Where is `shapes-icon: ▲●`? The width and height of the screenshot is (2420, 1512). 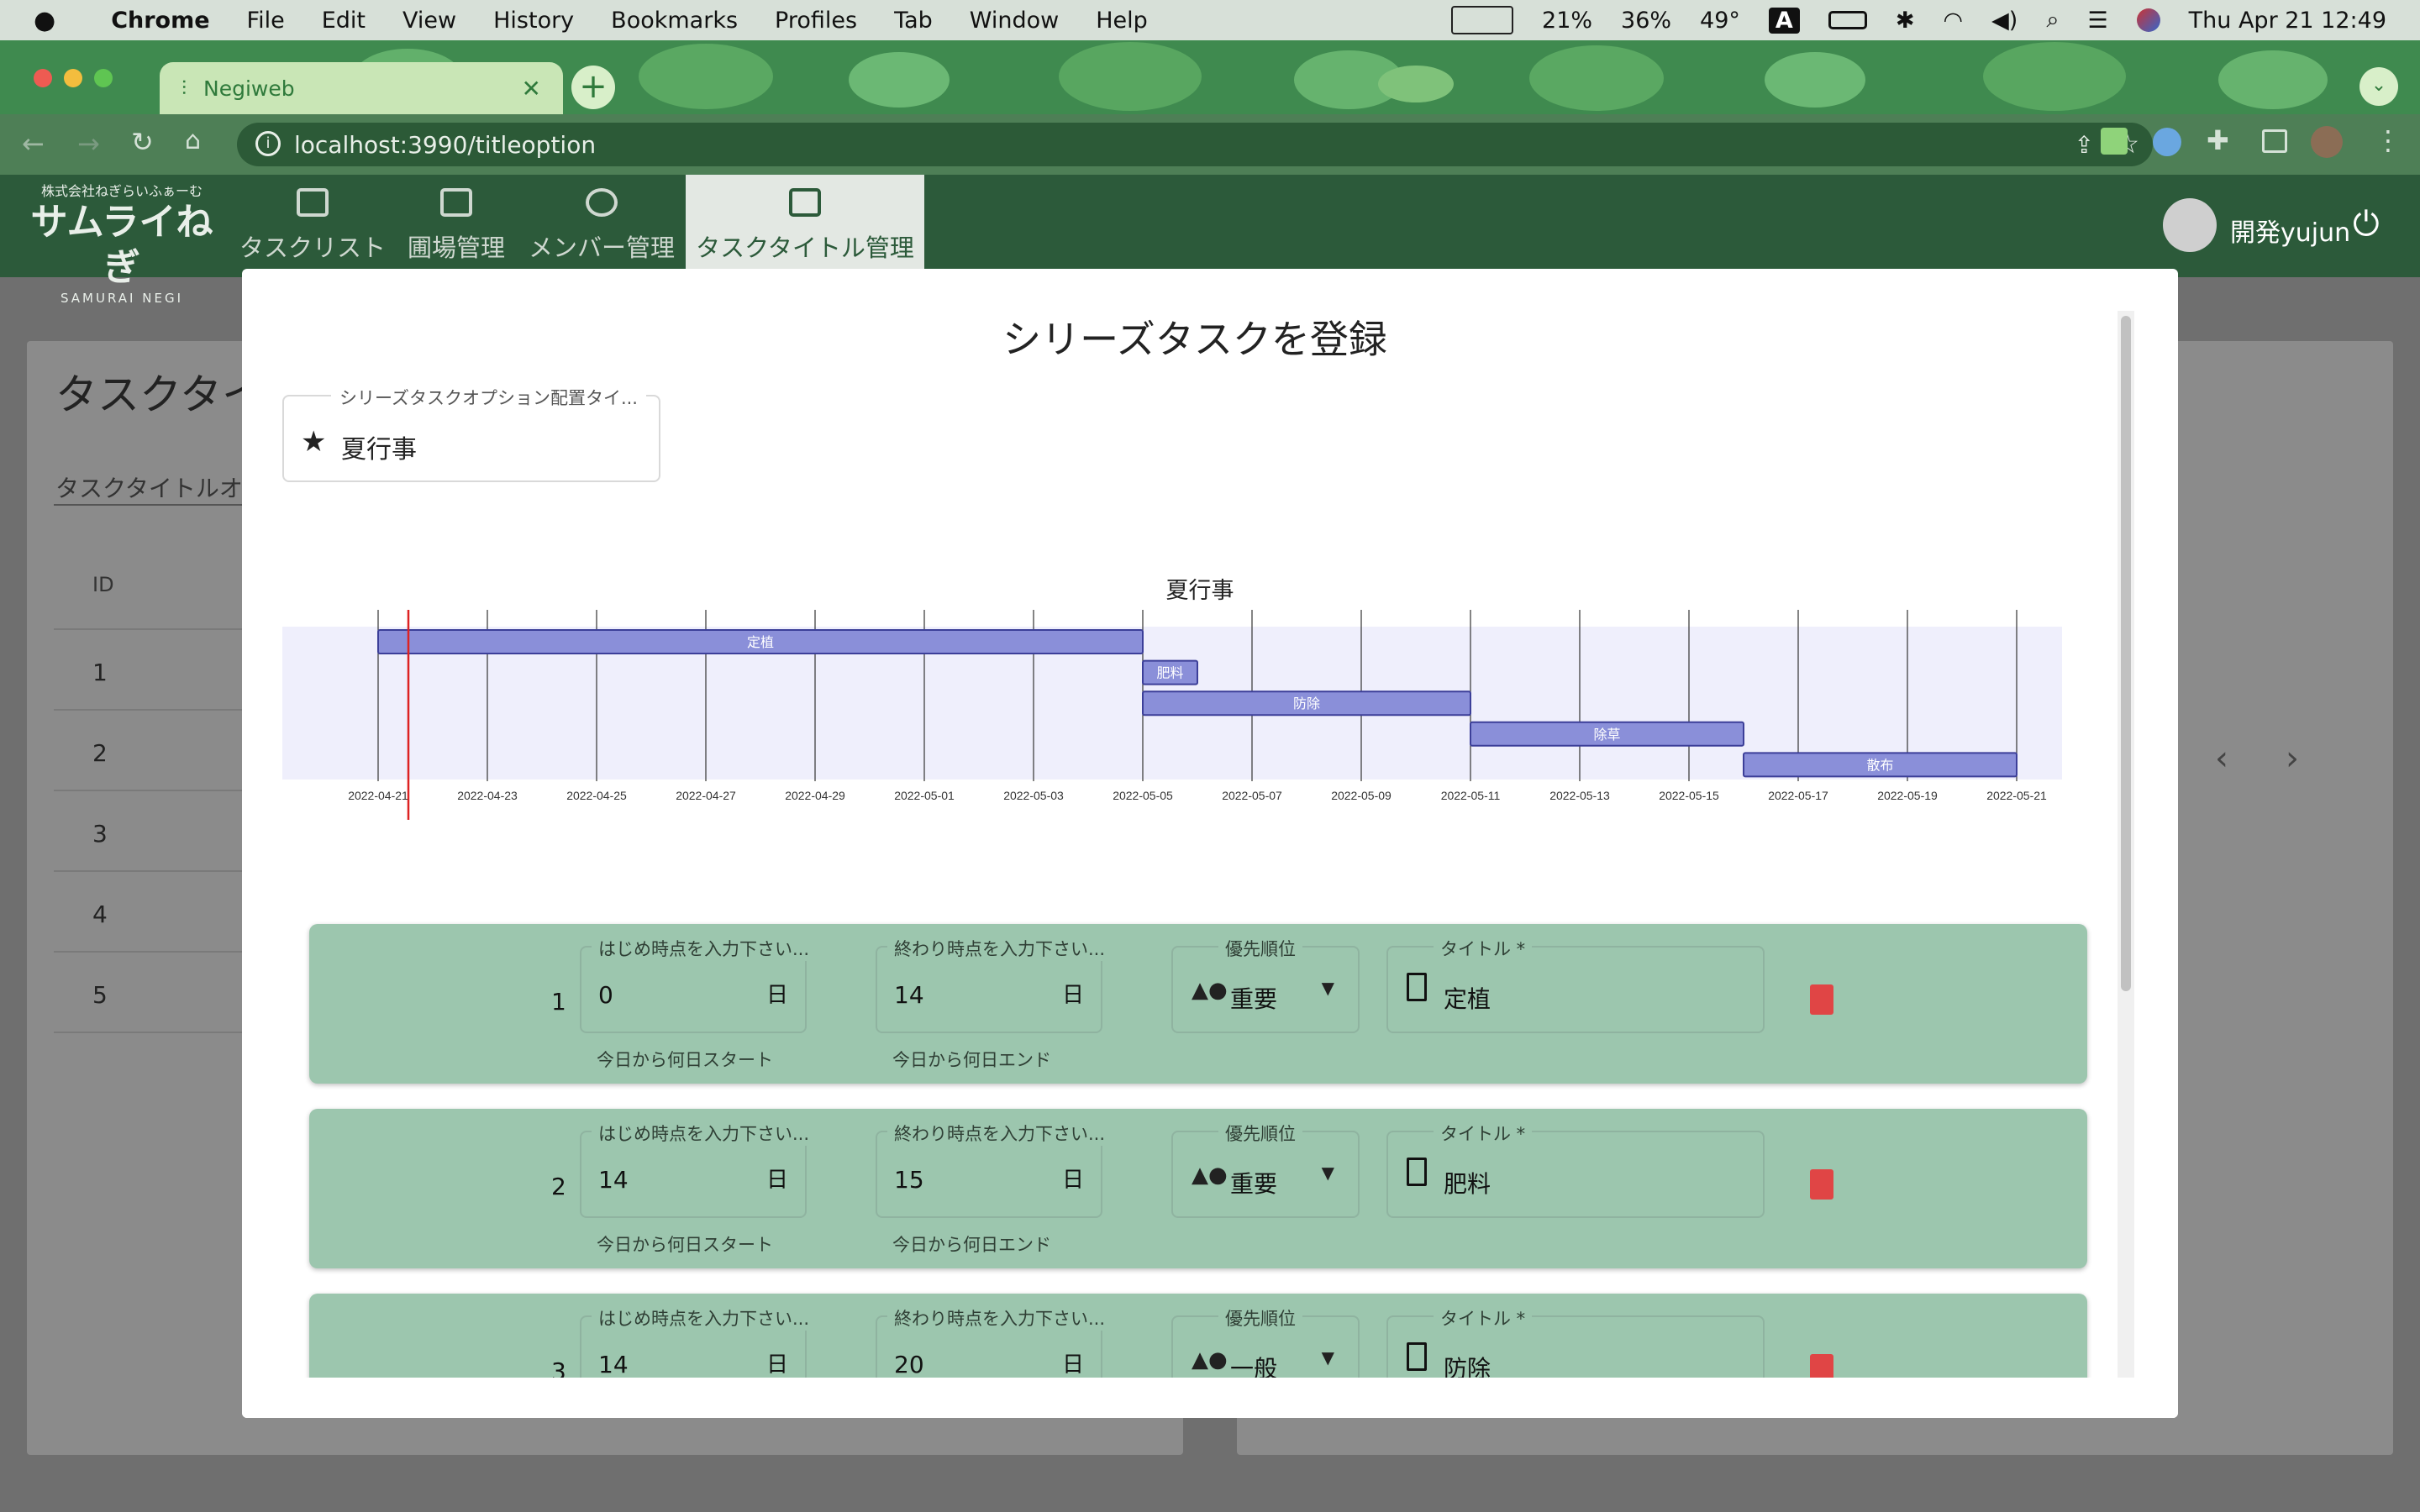
shapes-icon: ▲● is located at coordinates (1210, 1175).